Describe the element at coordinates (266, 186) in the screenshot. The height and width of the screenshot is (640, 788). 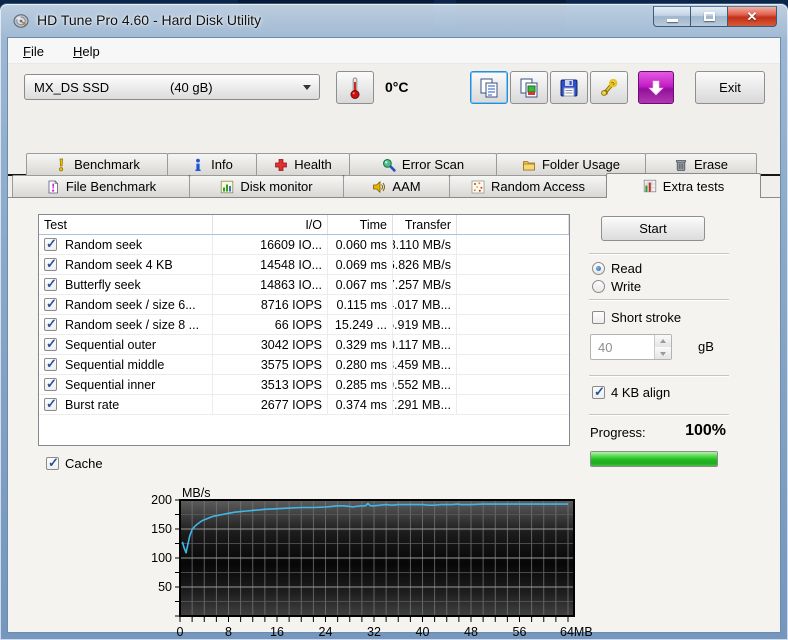
I see `tab-disk-monitor: Disk monitor` at that location.